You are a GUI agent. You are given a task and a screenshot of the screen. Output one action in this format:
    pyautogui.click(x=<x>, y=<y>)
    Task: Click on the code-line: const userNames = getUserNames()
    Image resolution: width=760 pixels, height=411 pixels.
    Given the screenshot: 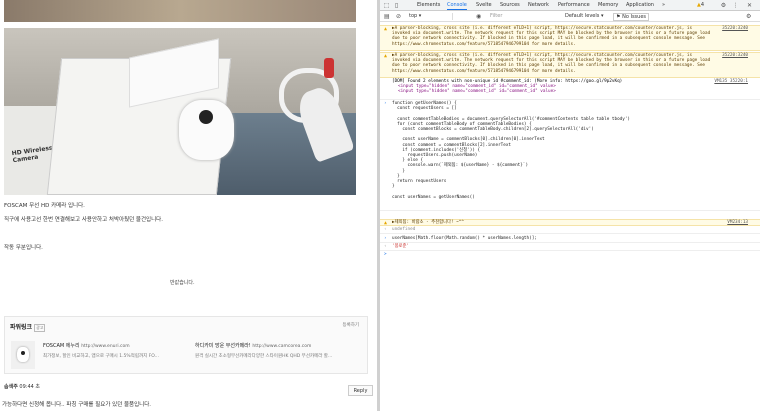 What is the action you would take?
    pyautogui.click(x=433, y=197)
    